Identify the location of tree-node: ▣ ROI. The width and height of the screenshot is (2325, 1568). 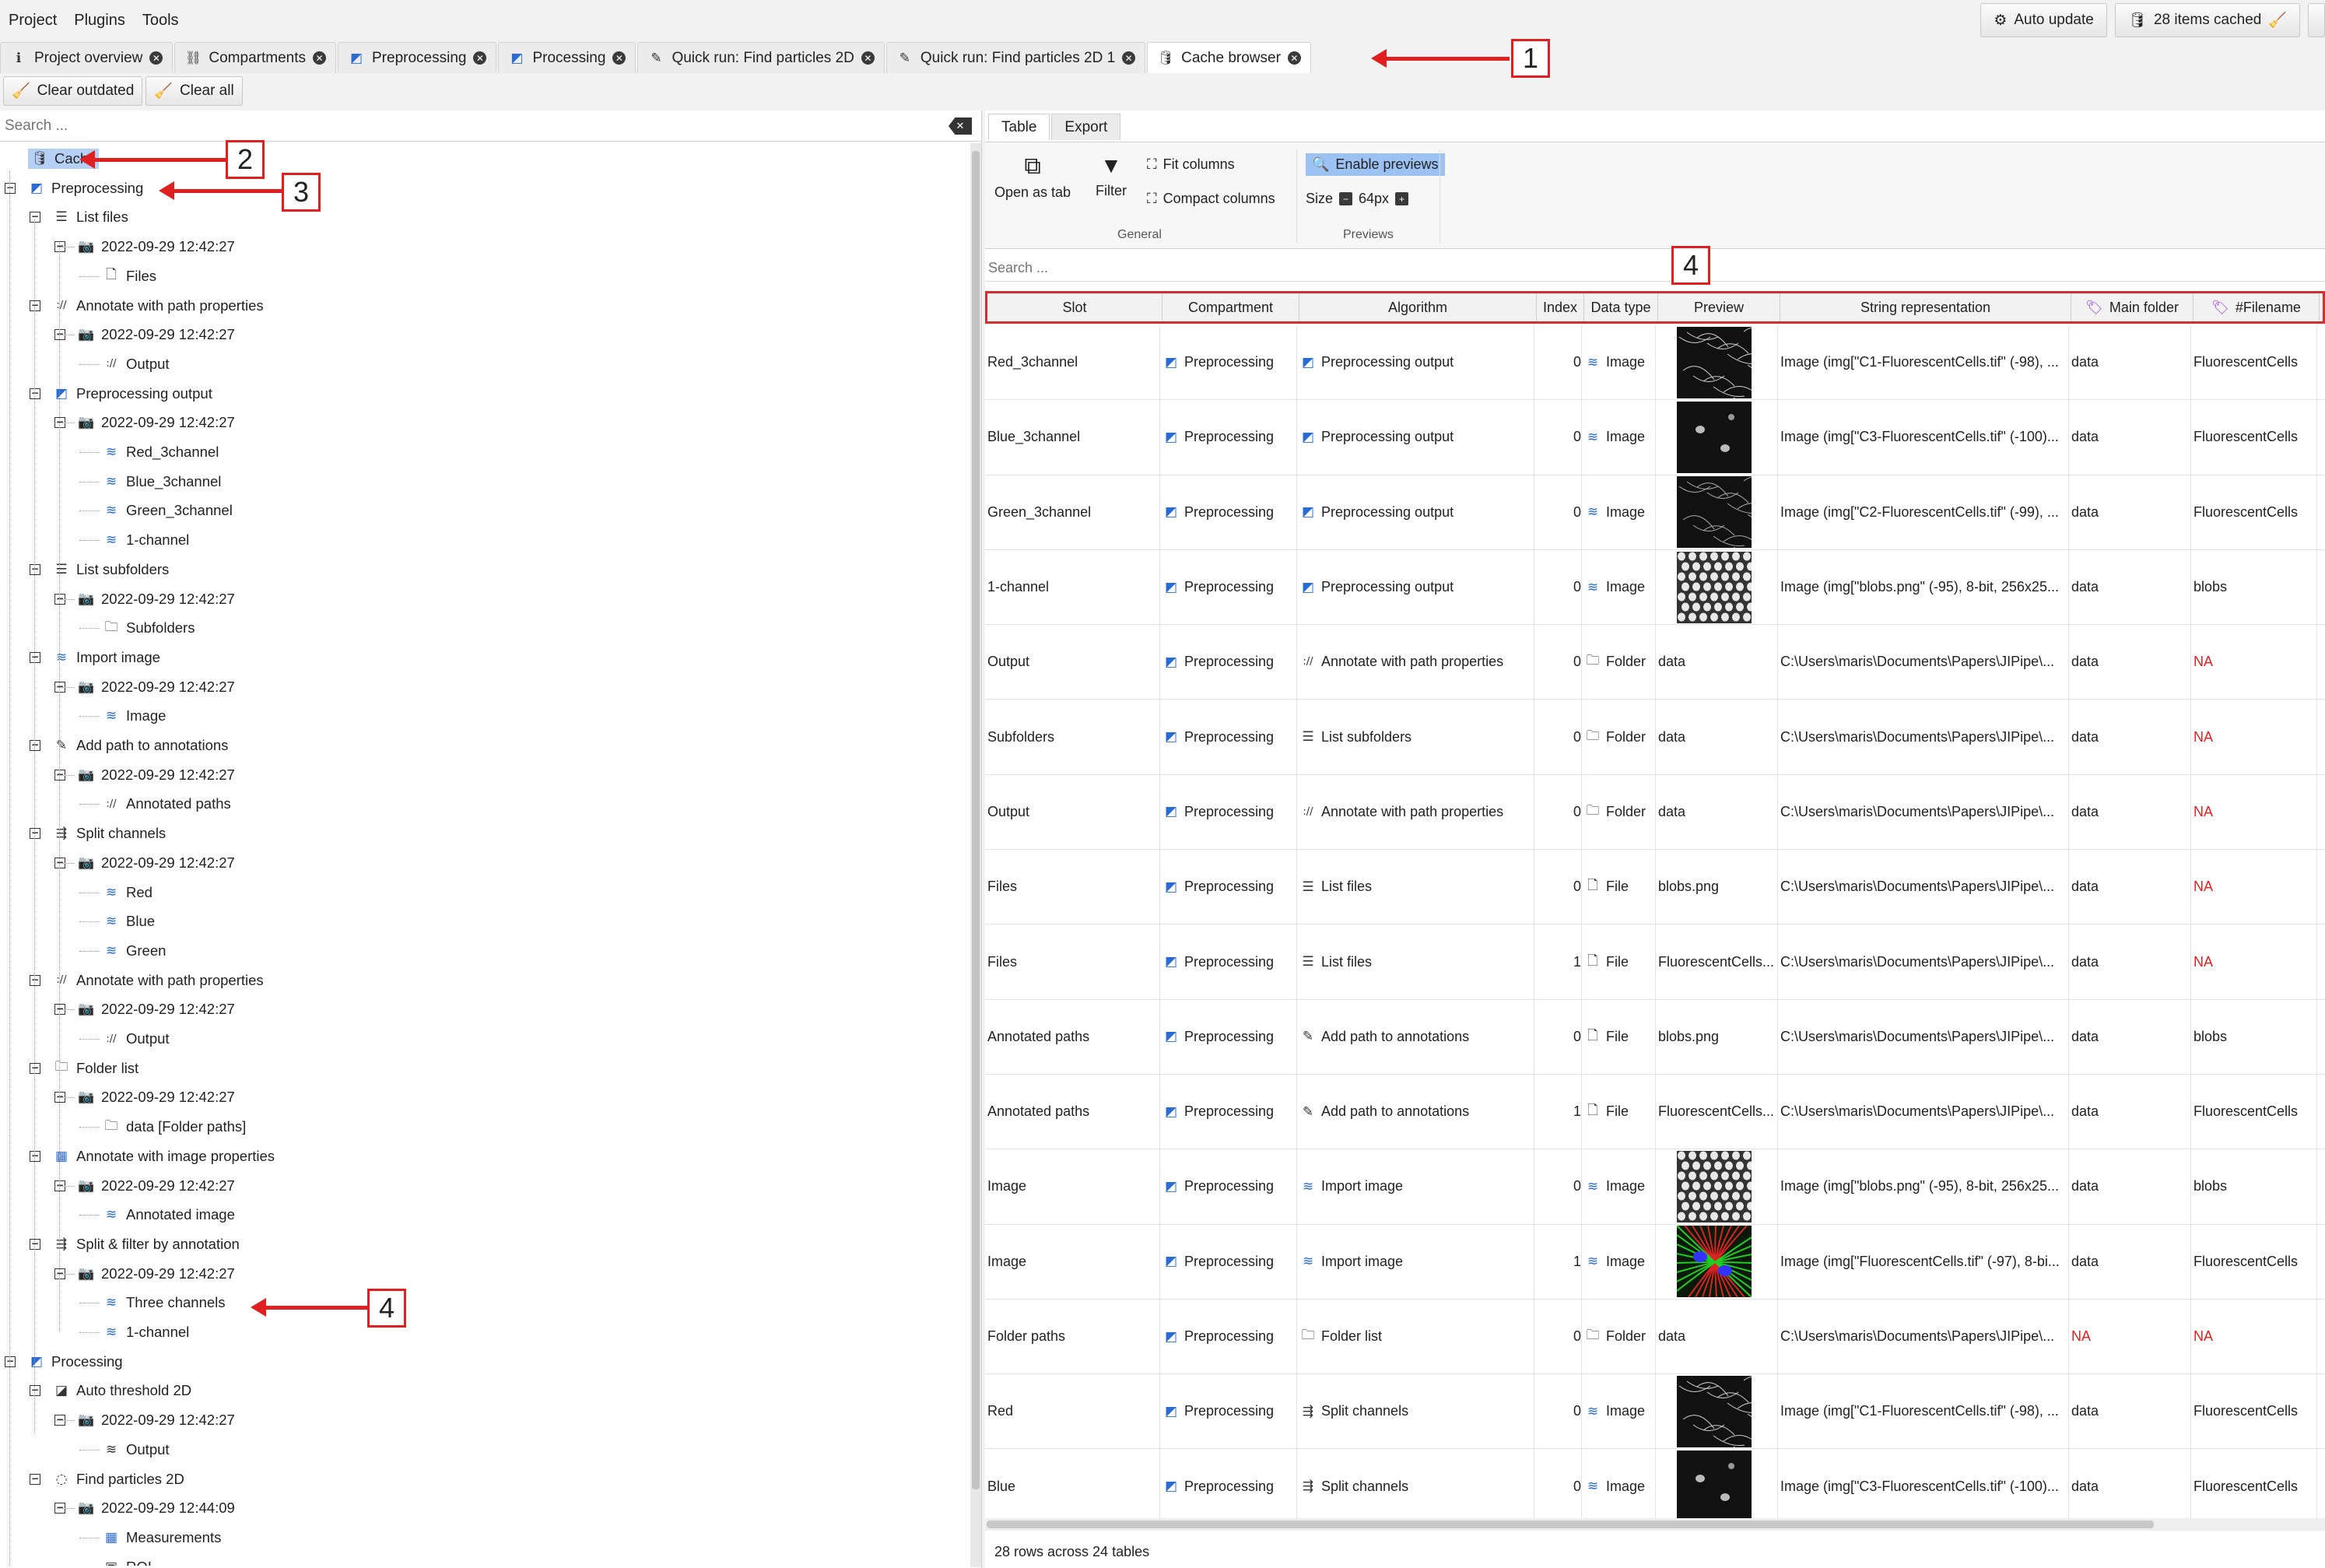
(127, 1559).